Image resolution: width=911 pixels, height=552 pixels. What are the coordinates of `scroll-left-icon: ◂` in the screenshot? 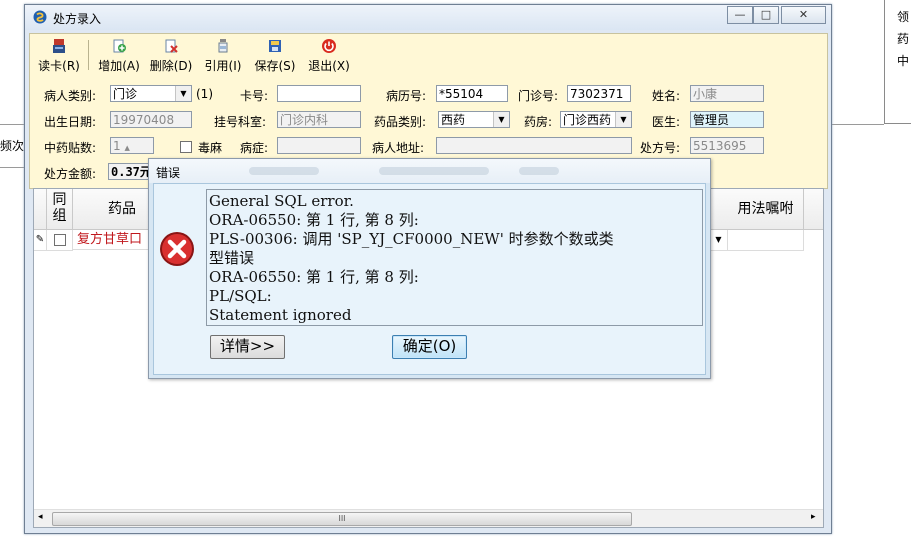 It's located at (40, 517).